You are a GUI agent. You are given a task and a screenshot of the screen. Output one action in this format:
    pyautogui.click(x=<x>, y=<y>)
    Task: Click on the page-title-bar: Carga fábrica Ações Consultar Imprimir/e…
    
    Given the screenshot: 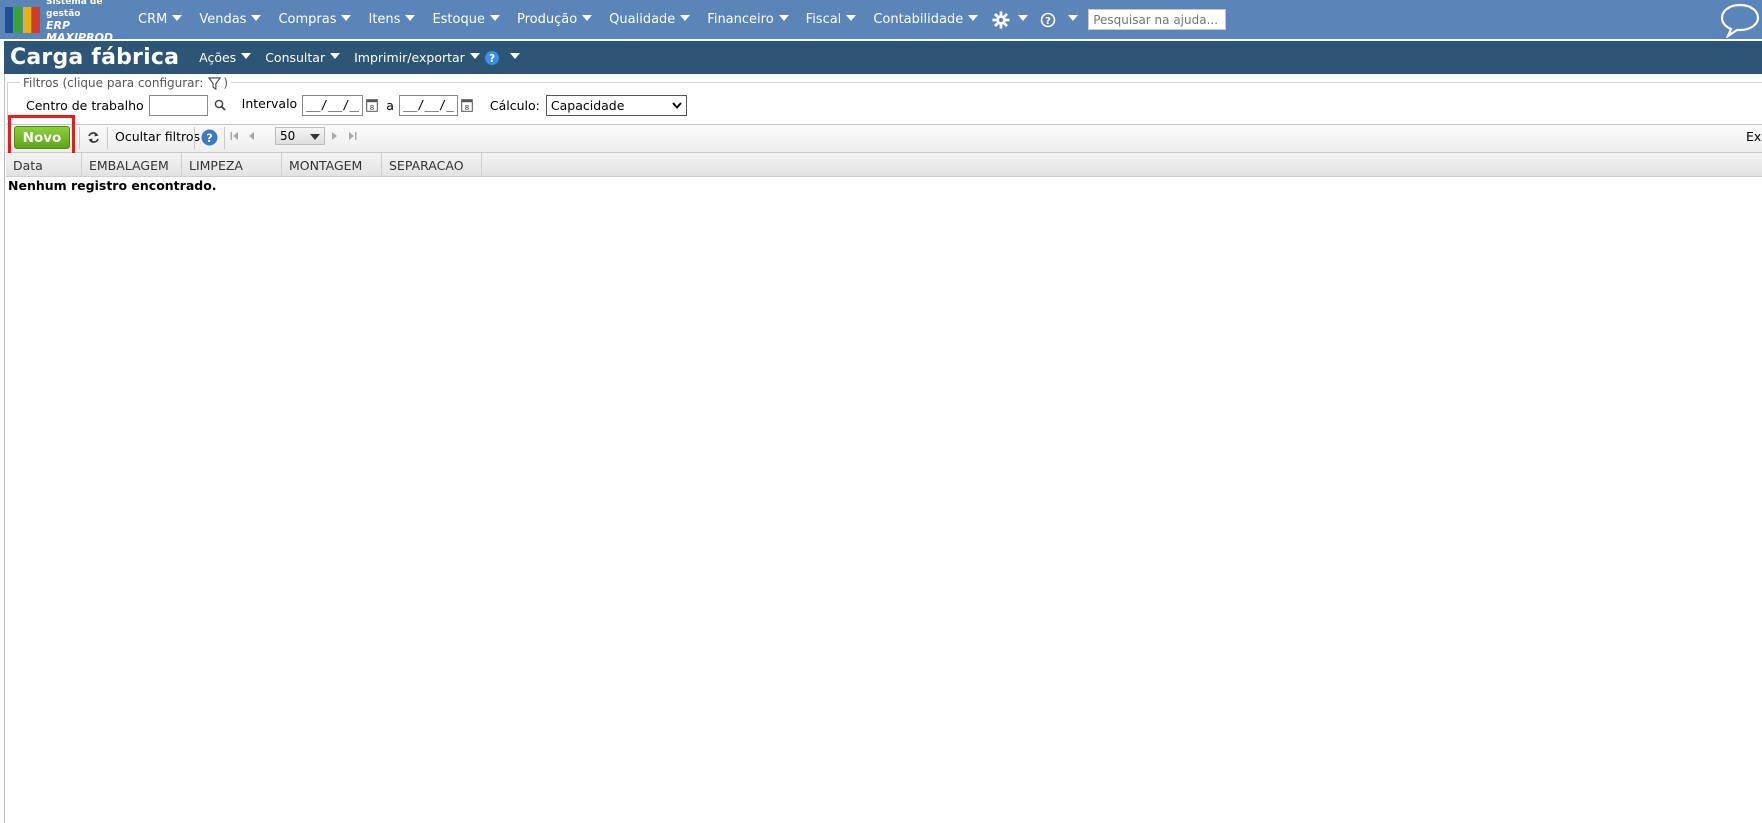 What is the action you would take?
    pyautogui.click(x=883, y=57)
    